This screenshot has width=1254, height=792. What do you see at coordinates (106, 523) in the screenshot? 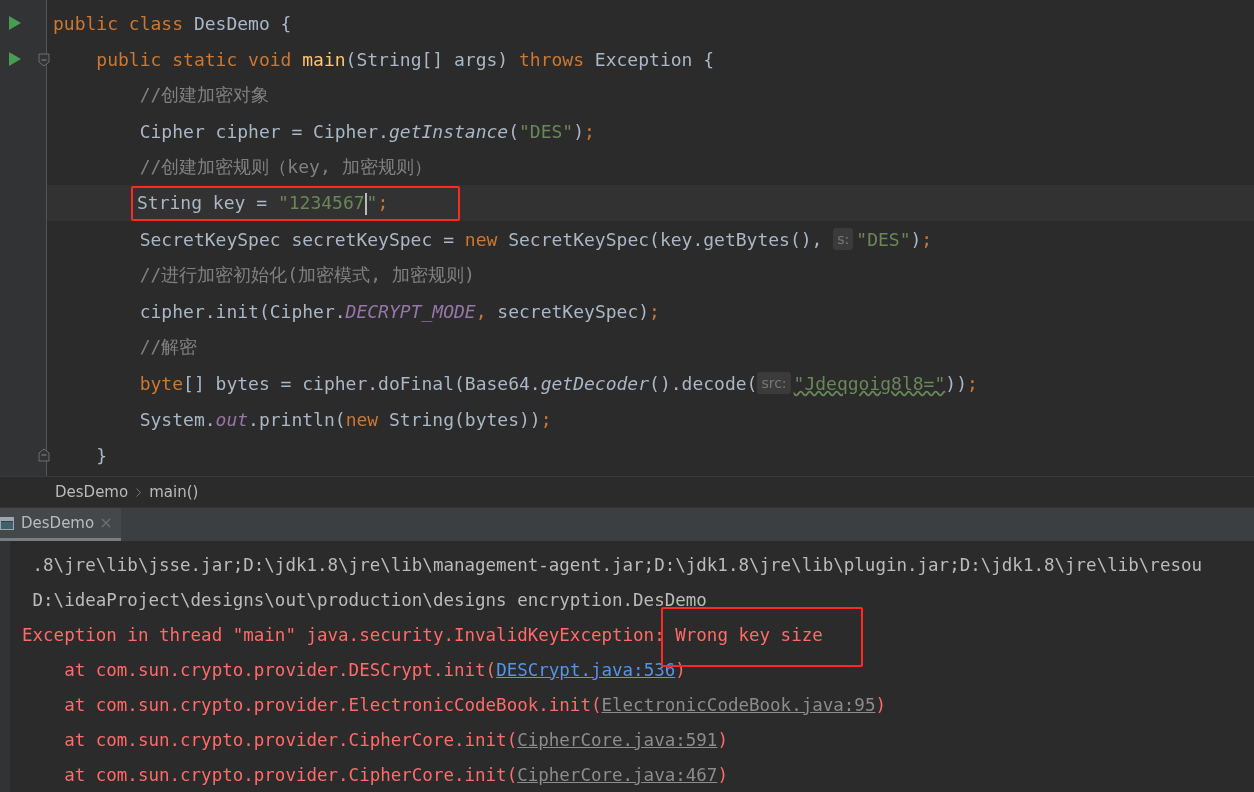
I see `close-button` at bounding box center [106, 523].